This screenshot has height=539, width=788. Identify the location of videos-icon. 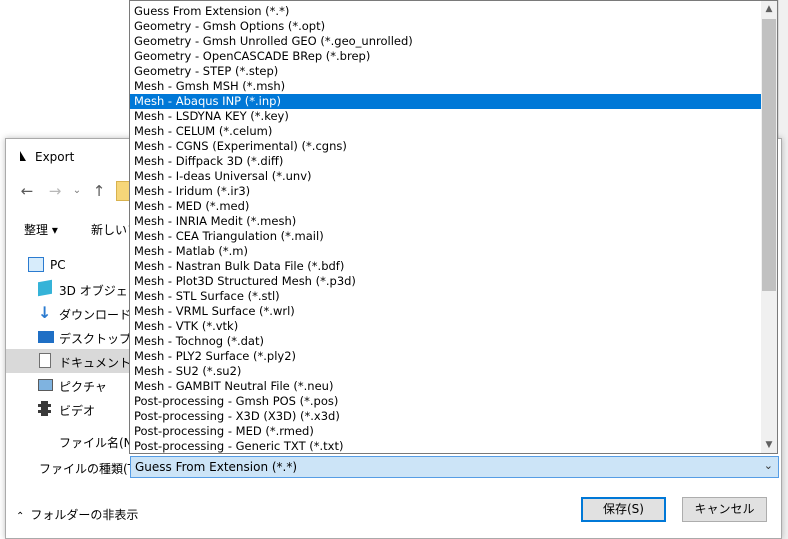
(44, 408).